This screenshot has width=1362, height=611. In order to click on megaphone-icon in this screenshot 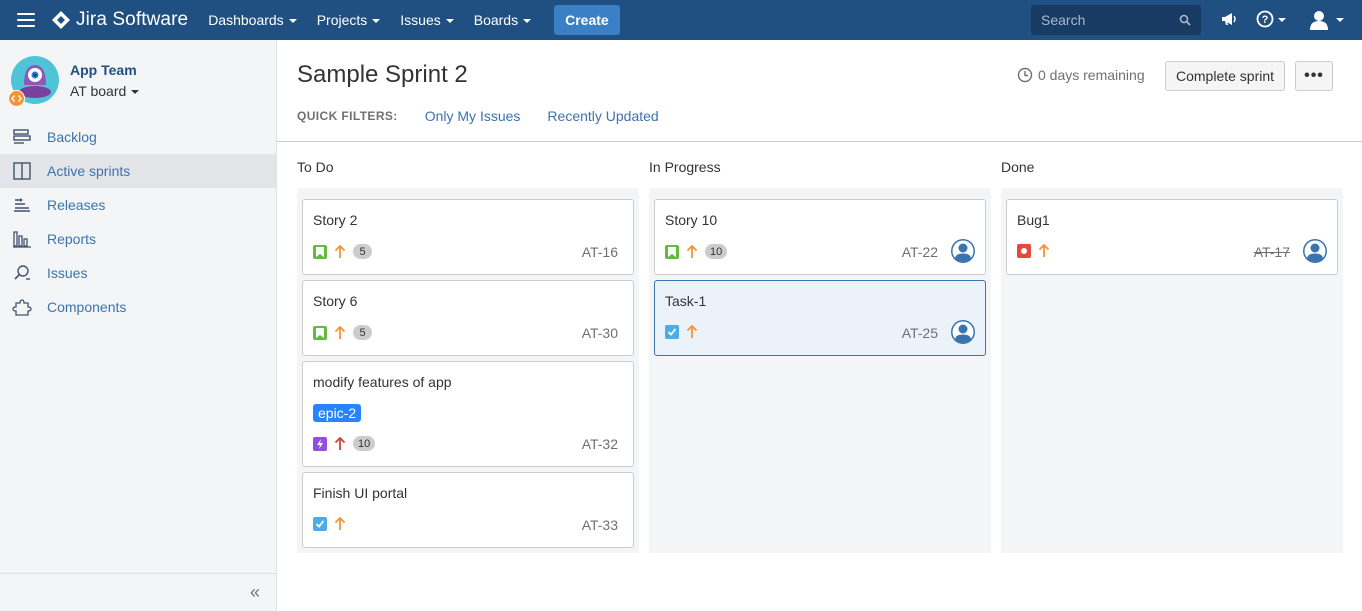, I will do `click(1229, 19)`.